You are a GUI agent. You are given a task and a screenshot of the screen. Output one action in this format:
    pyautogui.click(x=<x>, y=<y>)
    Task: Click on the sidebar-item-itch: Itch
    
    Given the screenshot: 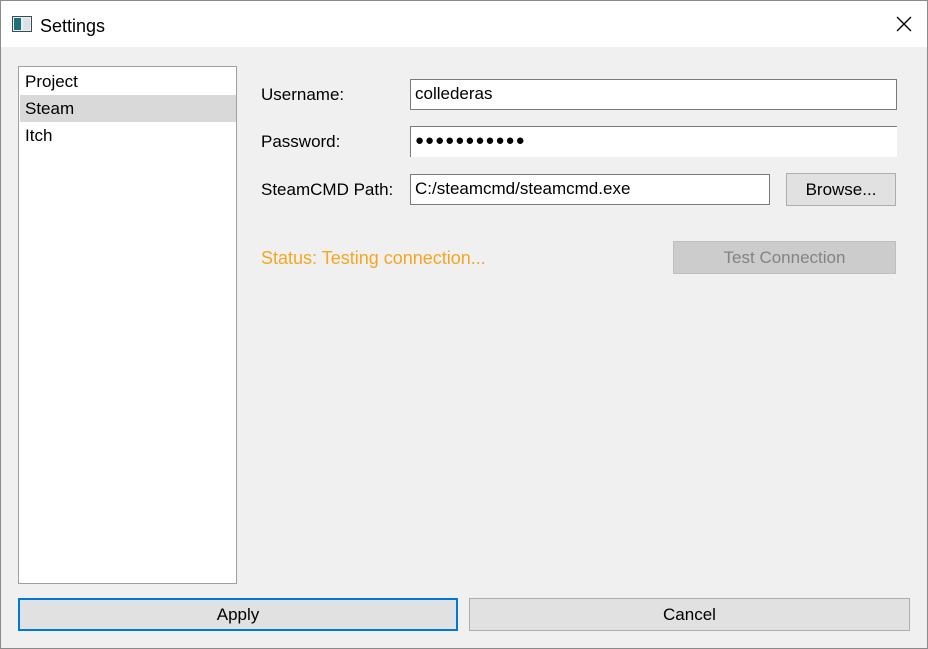 What is the action you would take?
    pyautogui.click(x=128, y=135)
    